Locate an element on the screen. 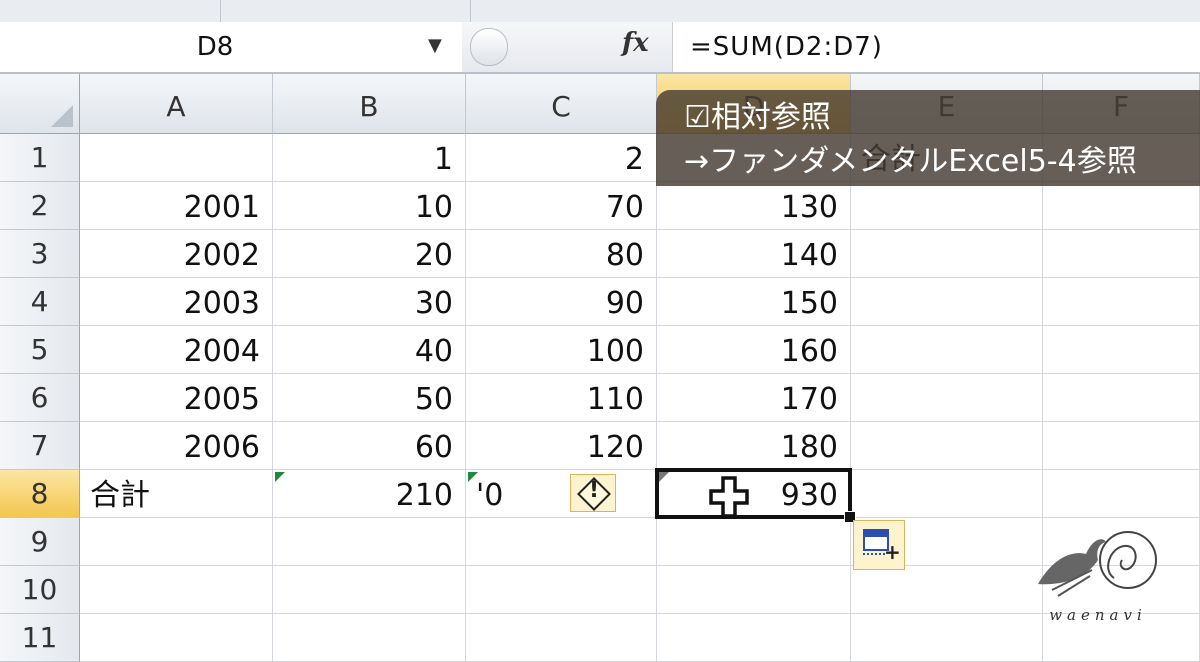  cell-a7: 2006 is located at coordinates (176, 446).